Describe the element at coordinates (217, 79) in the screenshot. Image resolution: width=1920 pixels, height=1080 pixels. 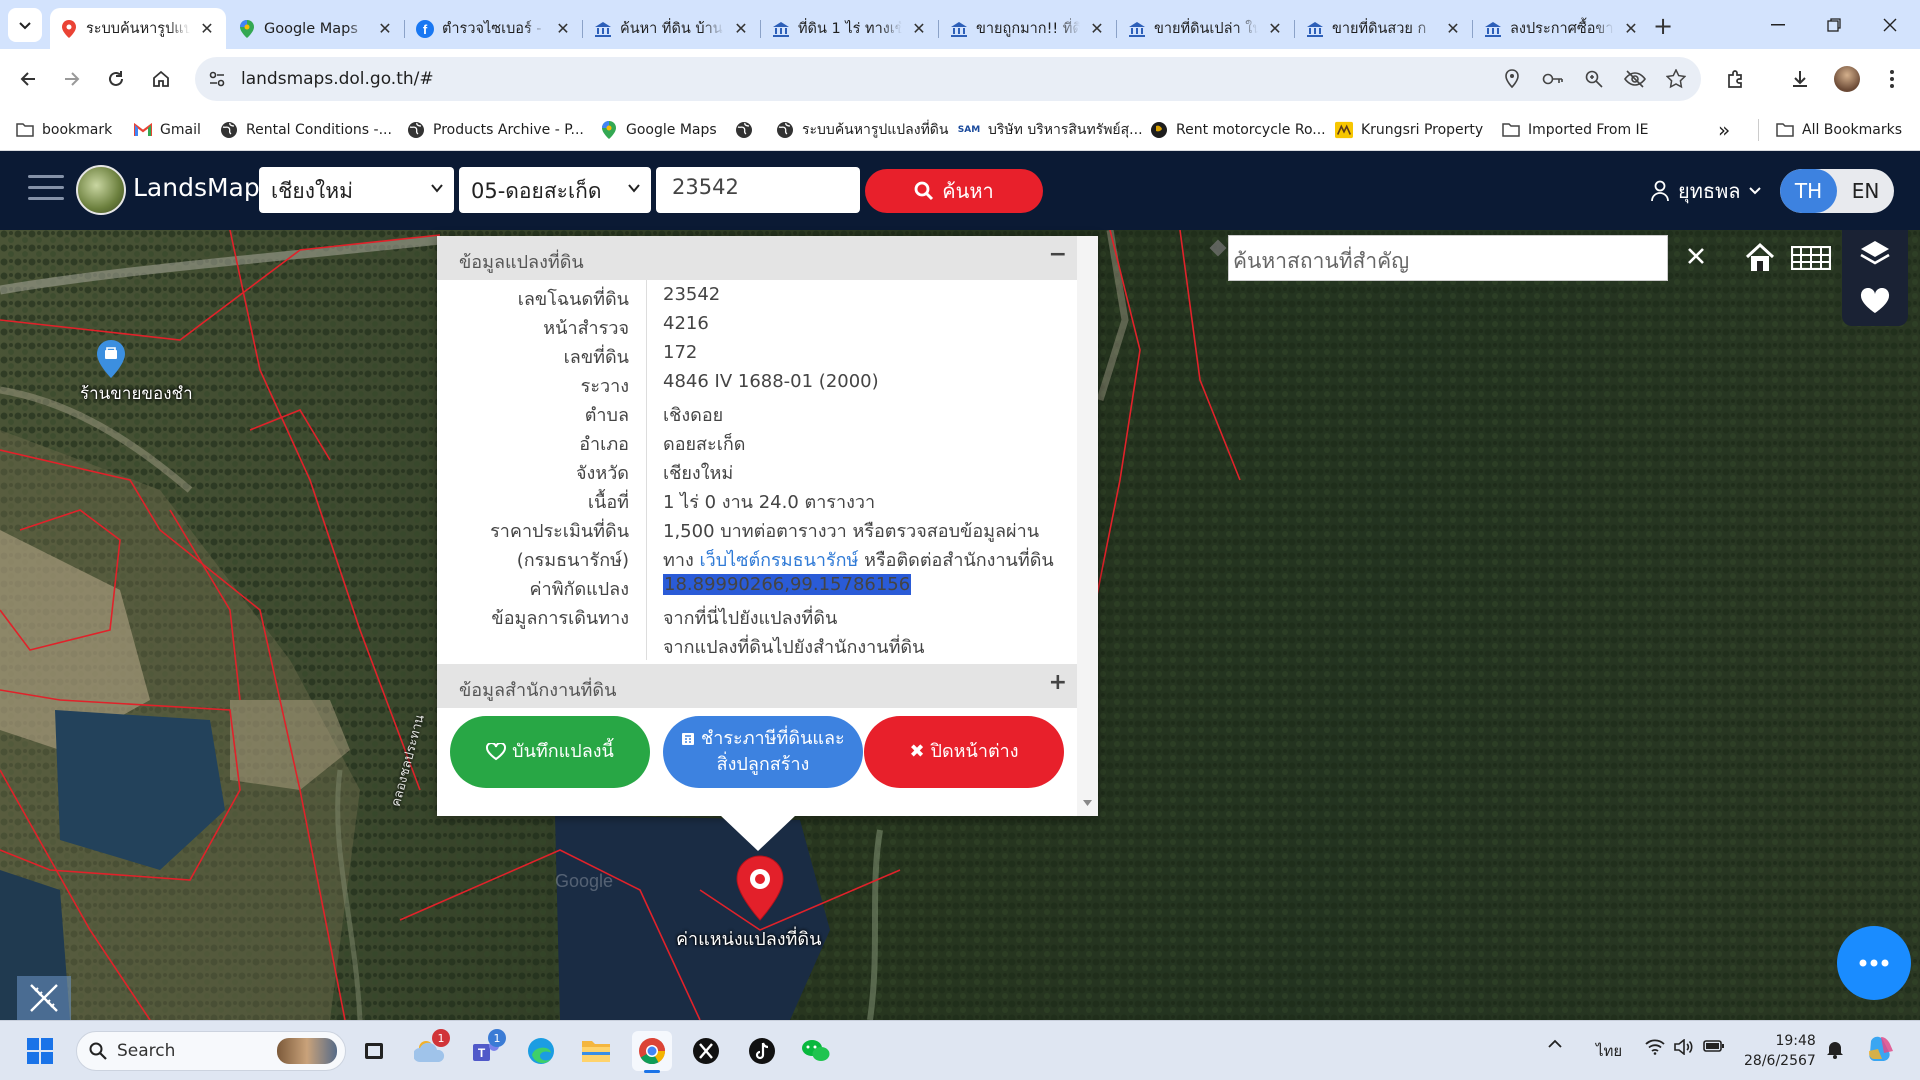
I see `site-info-icon` at that location.